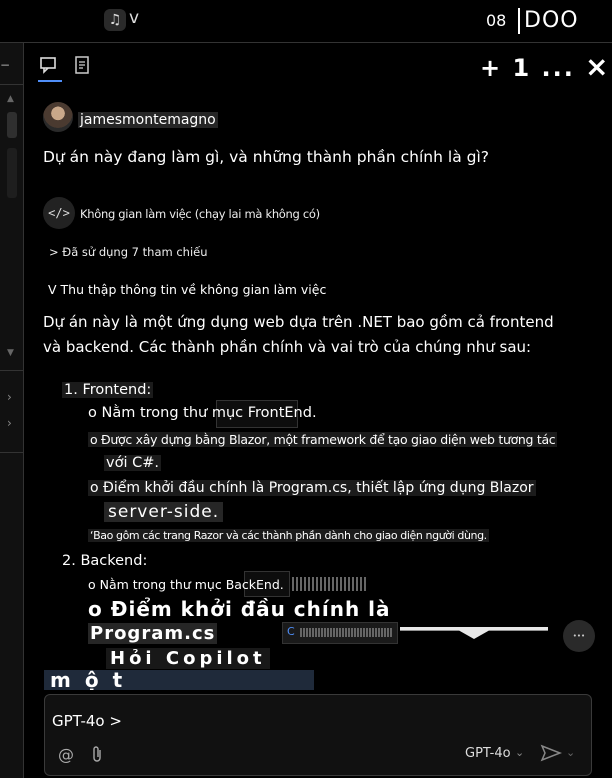  I want to click on scroll-up-icon: ▲, so click(10, 99).